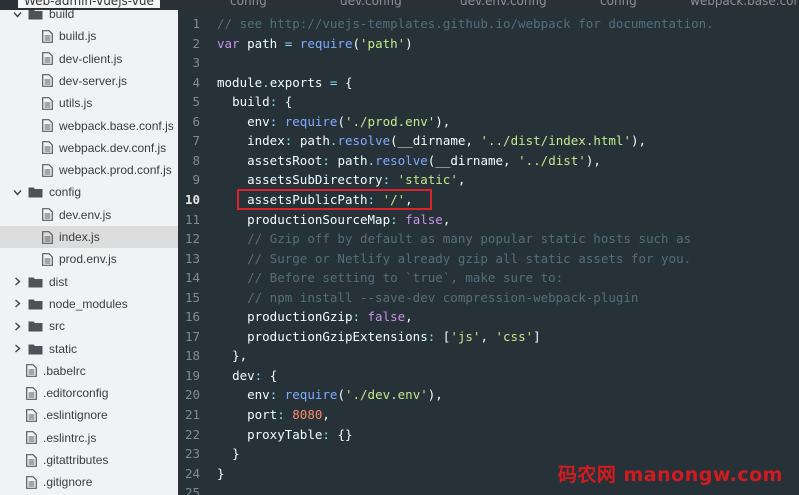 This screenshot has height=495, width=799. What do you see at coordinates (47, 259) in the screenshot?
I see `file-icon` at bounding box center [47, 259].